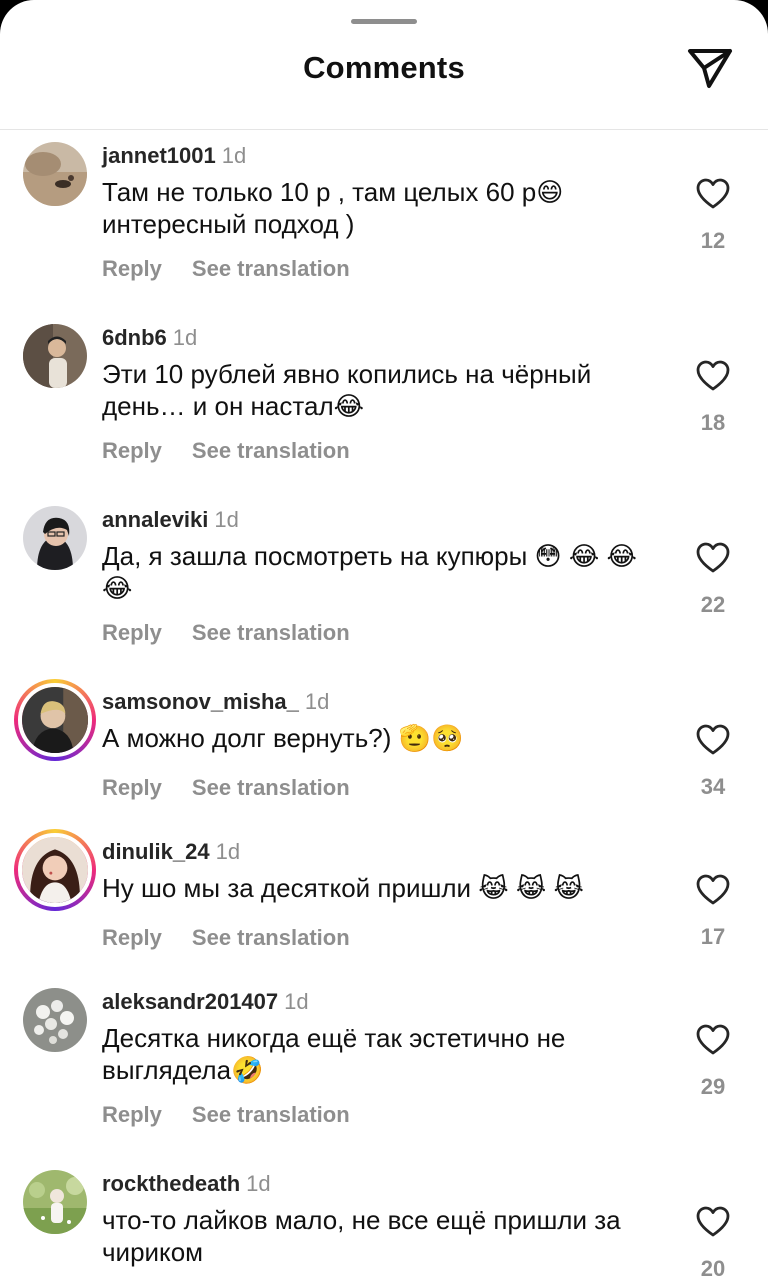 The width and height of the screenshot is (768, 1280). What do you see at coordinates (171, 1183) in the screenshot?
I see `comment-username: rockthedeath` at bounding box center [171, 1183].